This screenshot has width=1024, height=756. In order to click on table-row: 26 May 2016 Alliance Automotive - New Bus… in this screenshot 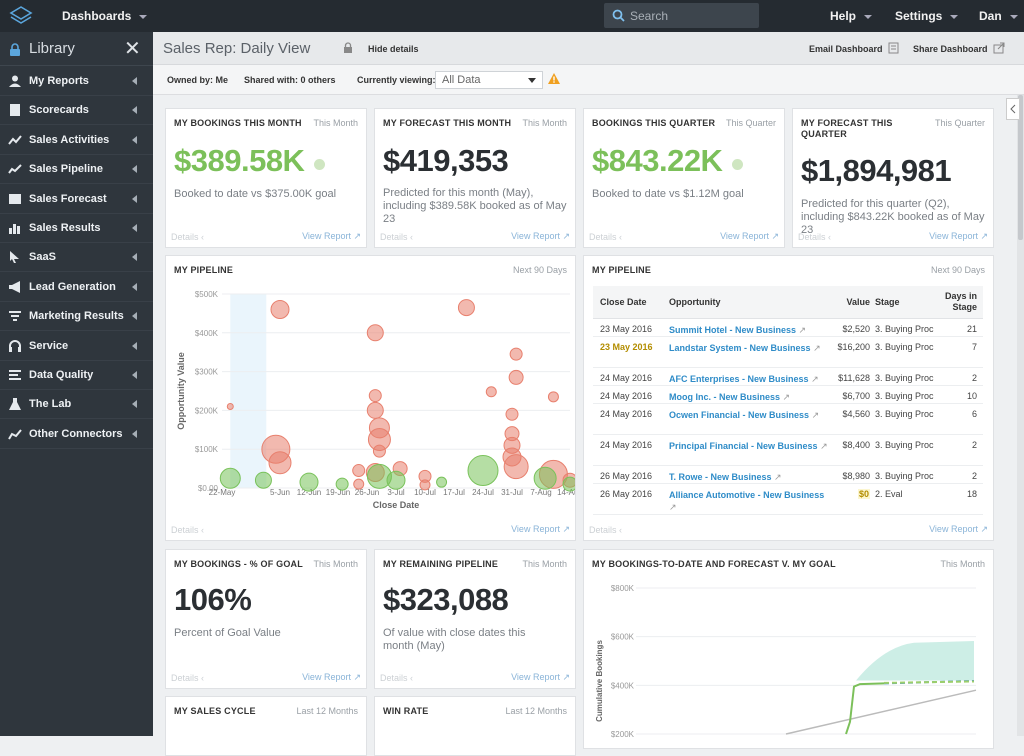, I will do `click(788, 499)`.